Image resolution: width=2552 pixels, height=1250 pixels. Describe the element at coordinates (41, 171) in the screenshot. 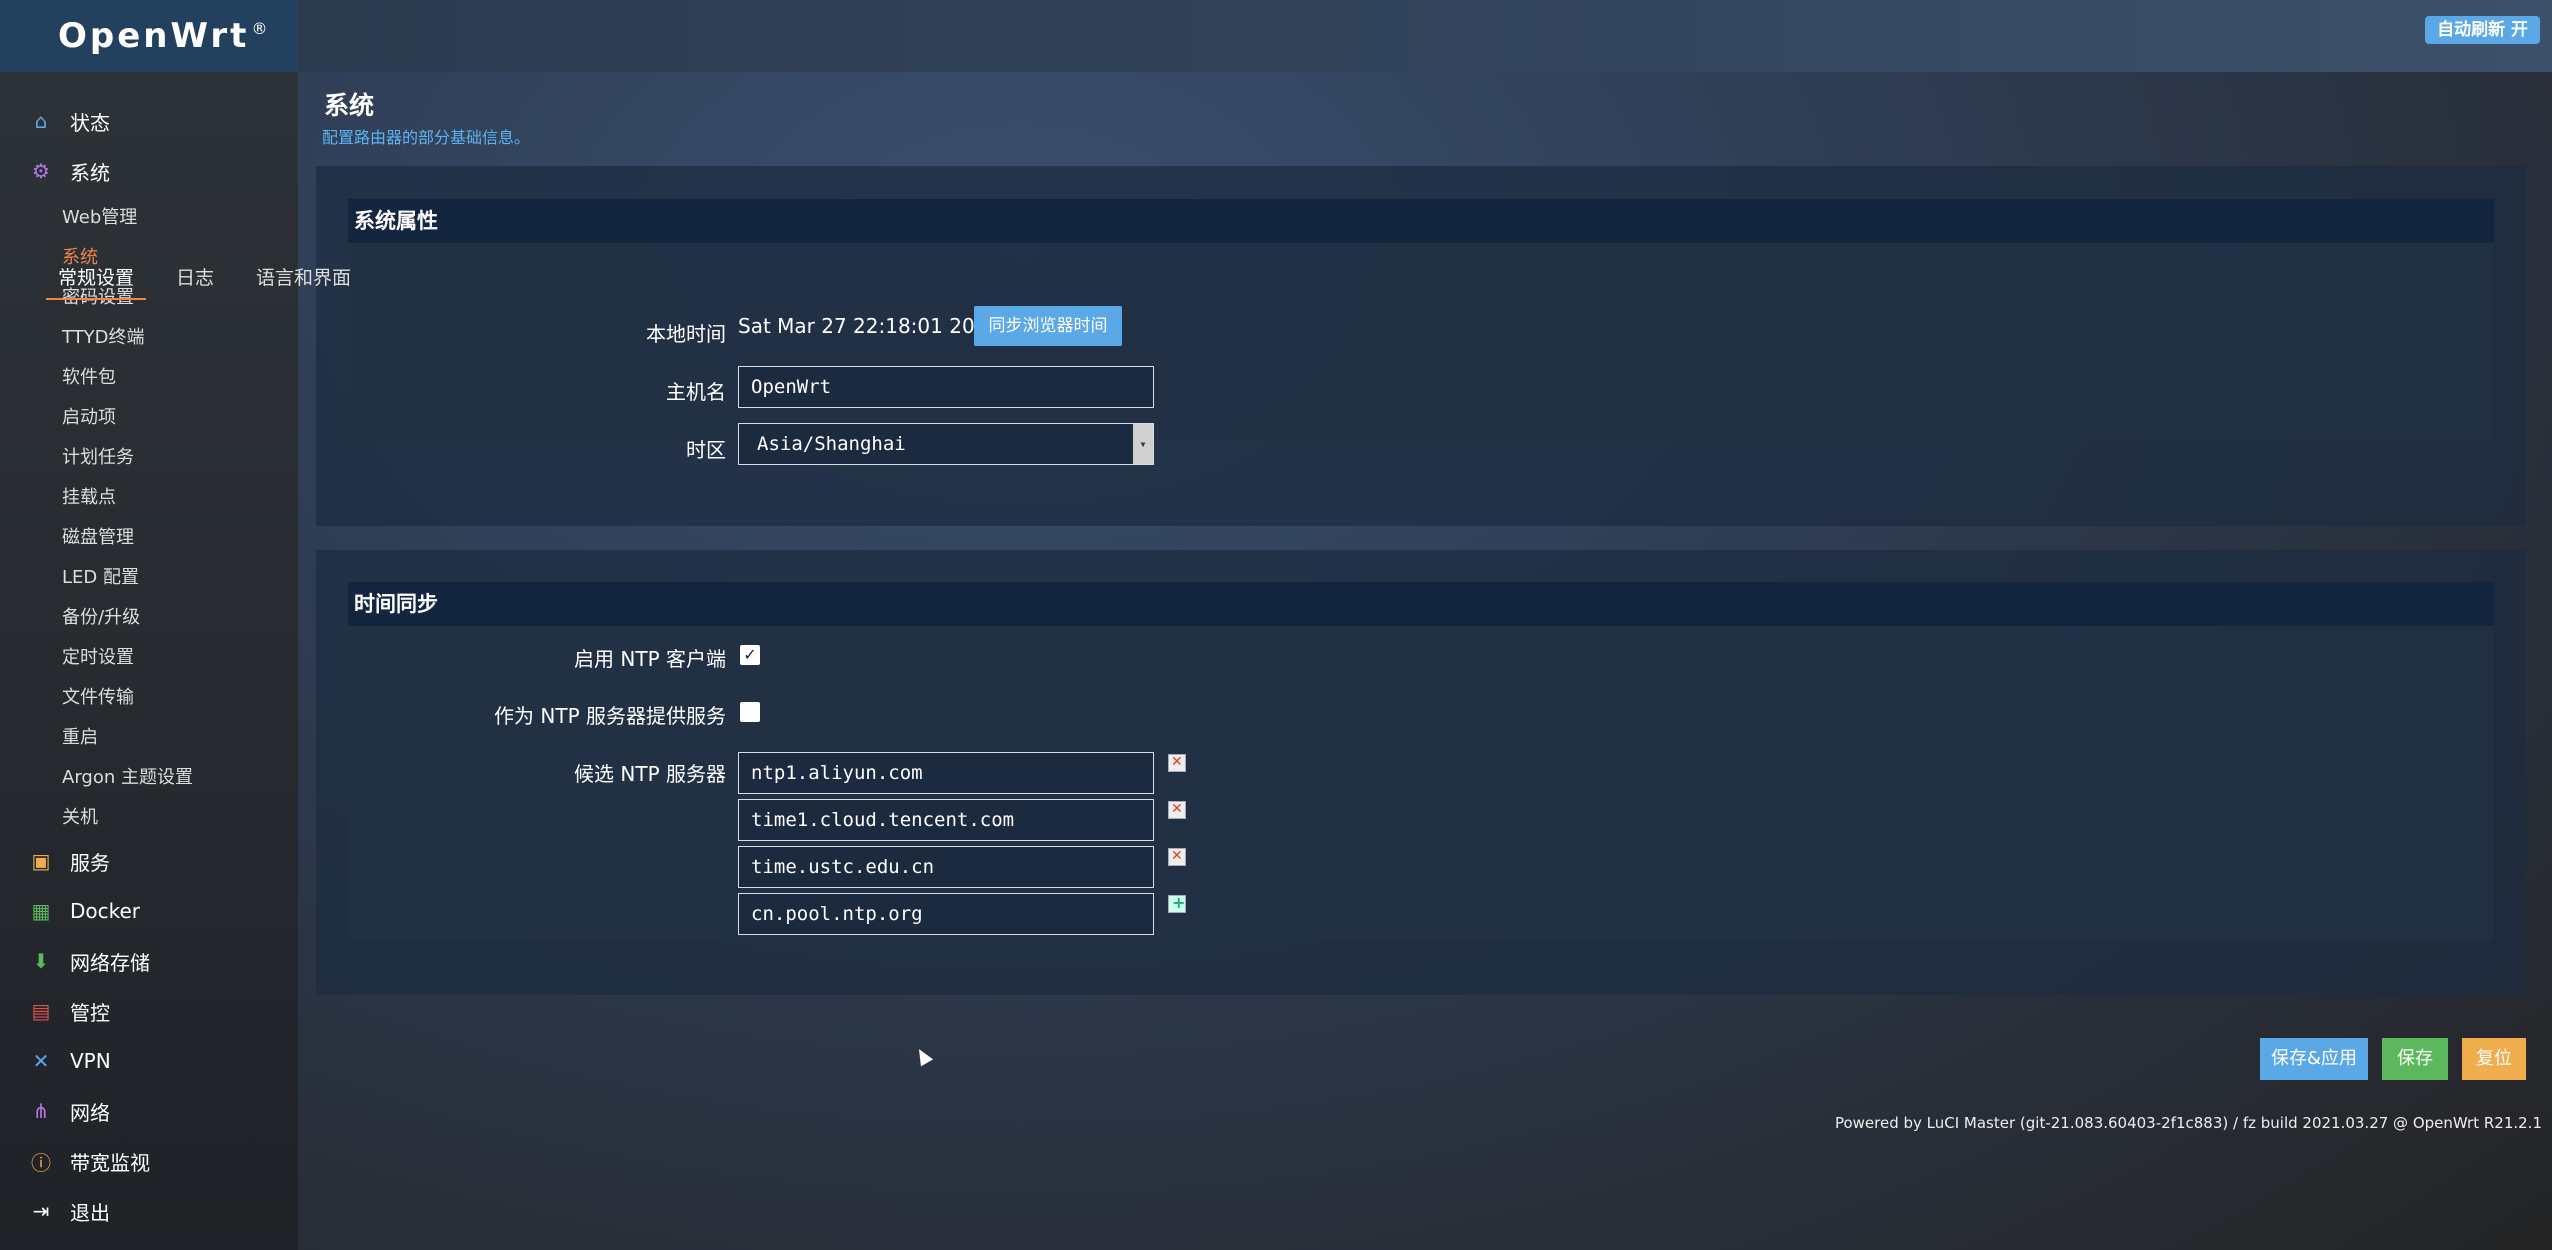

I see `gear-icon: ⚙` at that location.